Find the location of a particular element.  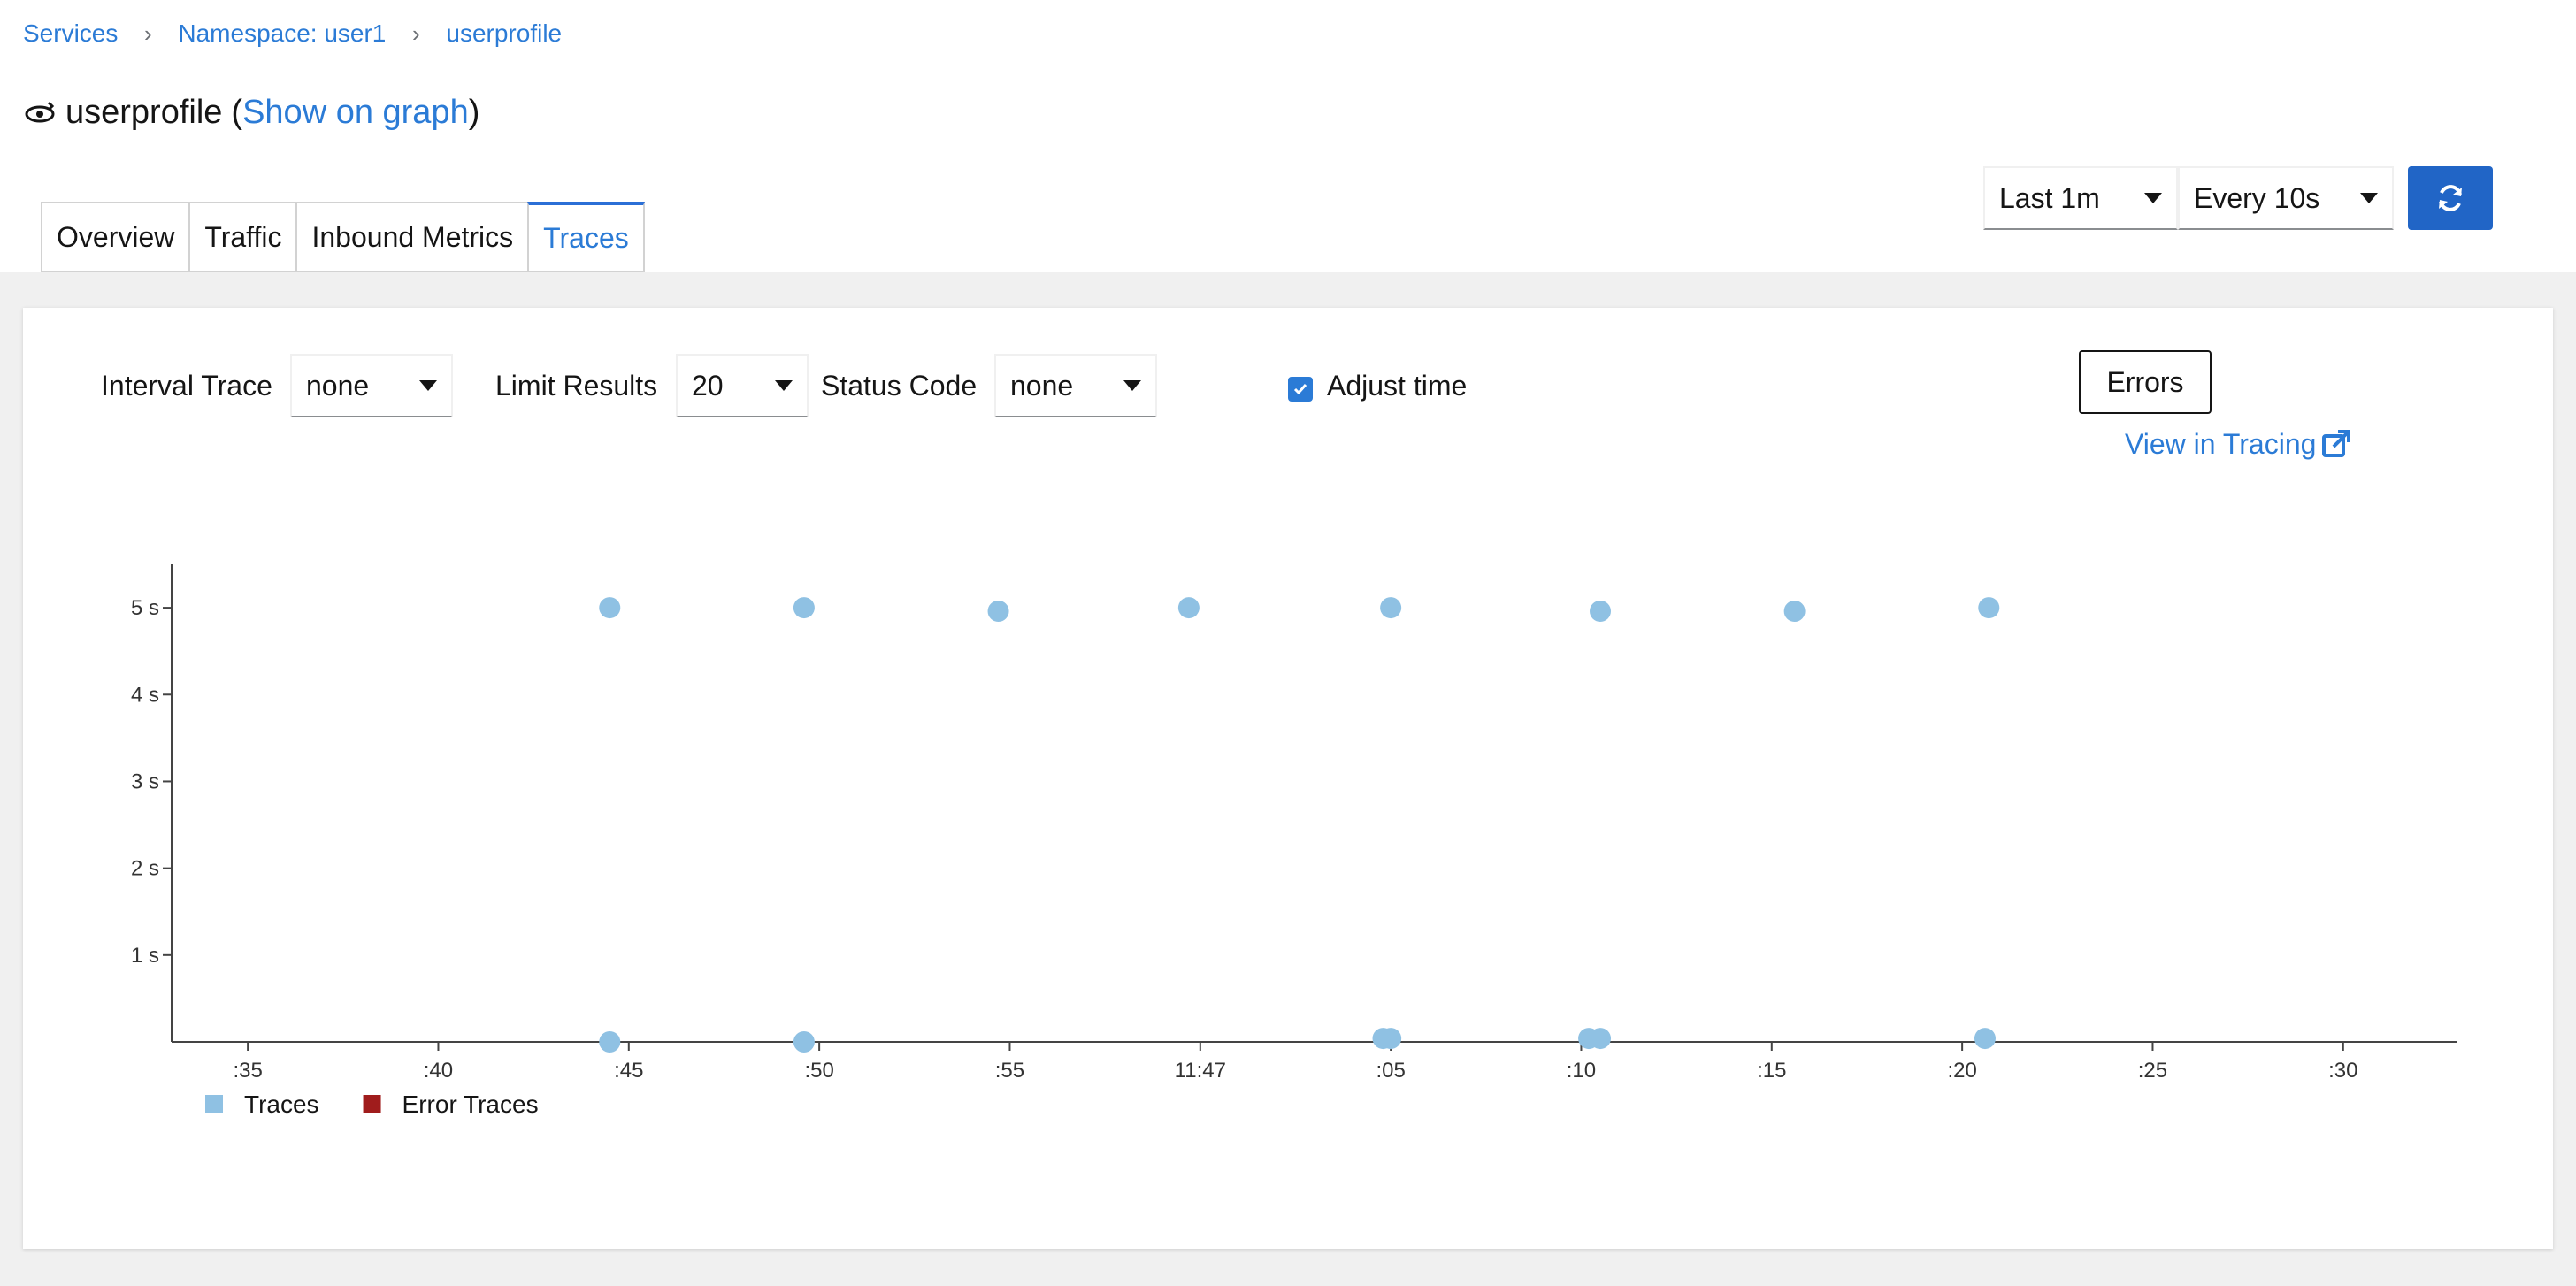

sync-icon is located at coordinates (2450, 198).